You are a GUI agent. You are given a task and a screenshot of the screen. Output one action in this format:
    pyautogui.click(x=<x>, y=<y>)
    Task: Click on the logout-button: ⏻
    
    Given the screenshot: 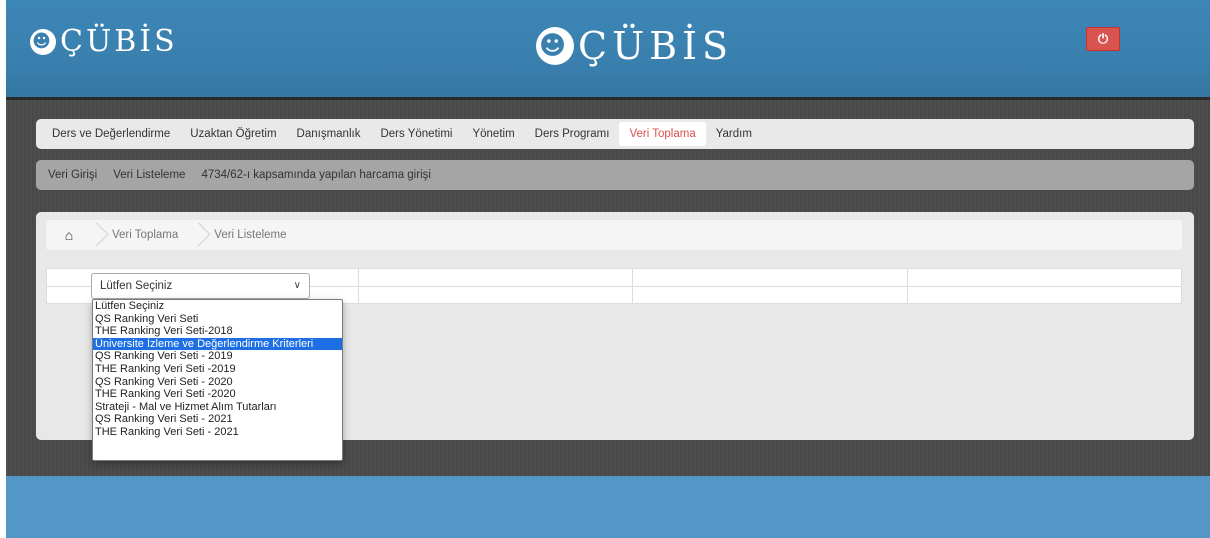 What is the action you would take?
    pyautogui.click(x=1103, y=39)
    